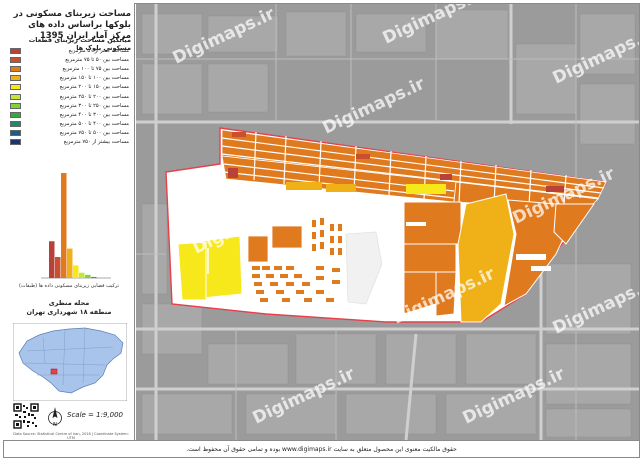  I want to click on legend-label: مساحت بین ۵۰ تا ۷۵ مترمربع, so click(97, 59).